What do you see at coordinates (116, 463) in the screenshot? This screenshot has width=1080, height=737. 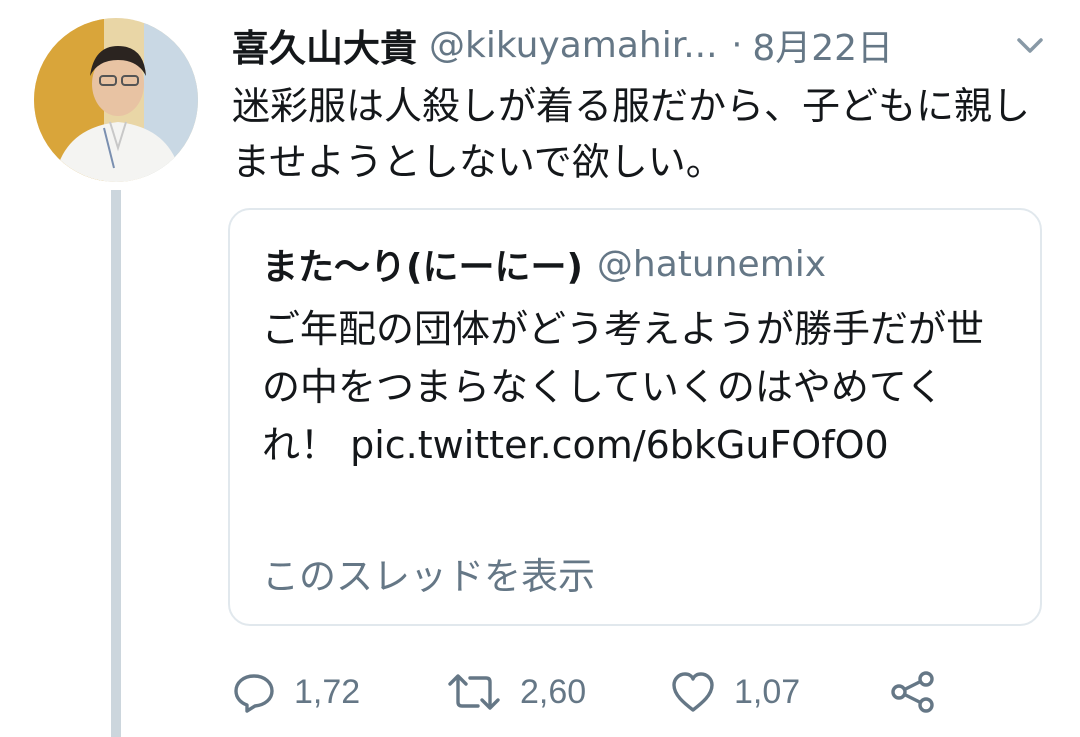 I see `thread-line` at bounding box center [116, 463].